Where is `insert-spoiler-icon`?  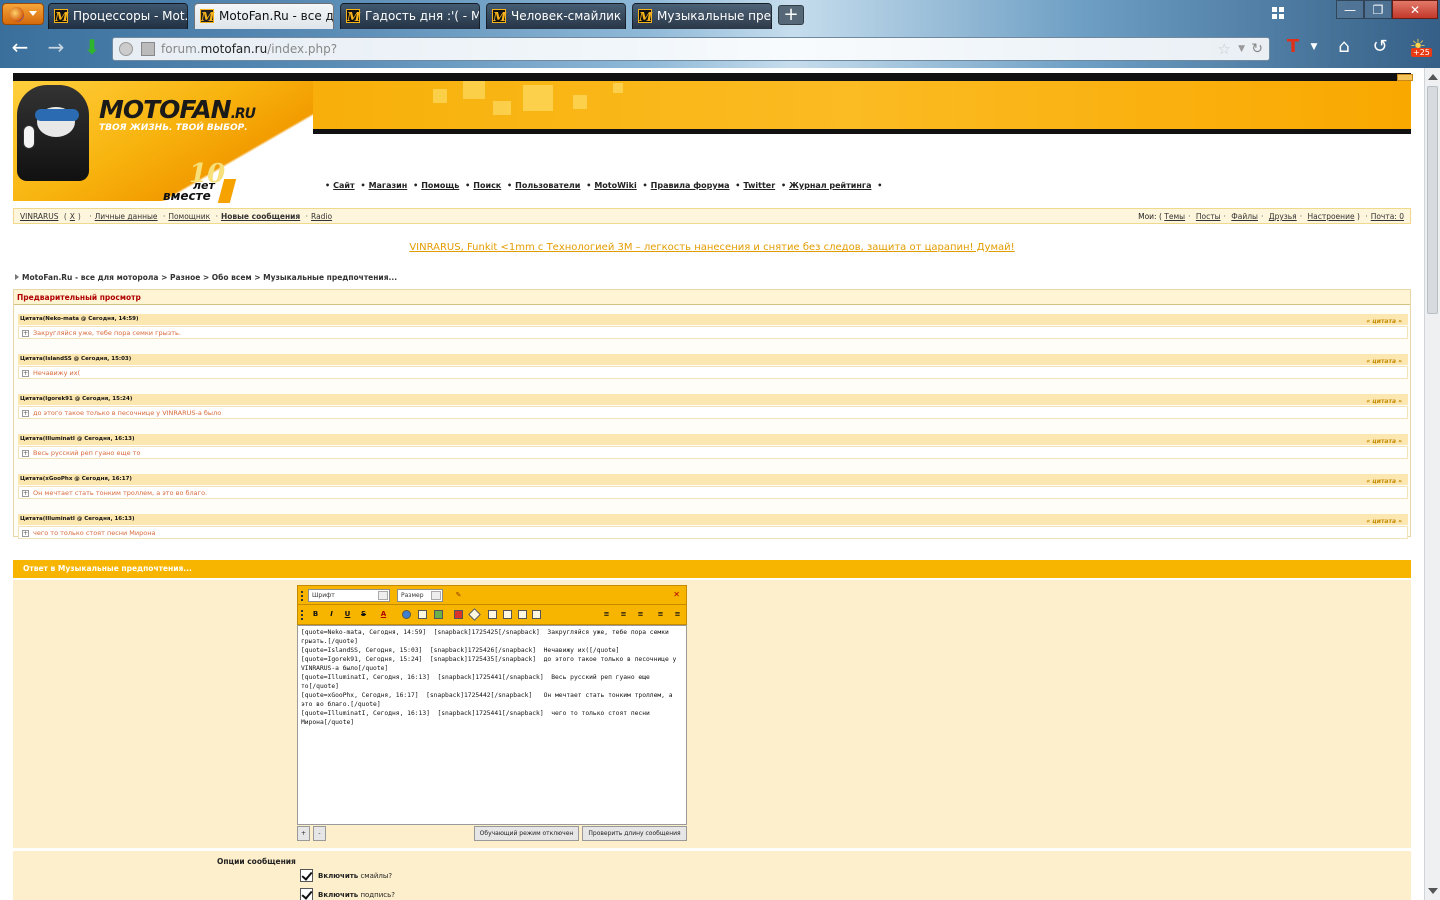
insert-spoiler-icon is located at coordinates (507, 614).